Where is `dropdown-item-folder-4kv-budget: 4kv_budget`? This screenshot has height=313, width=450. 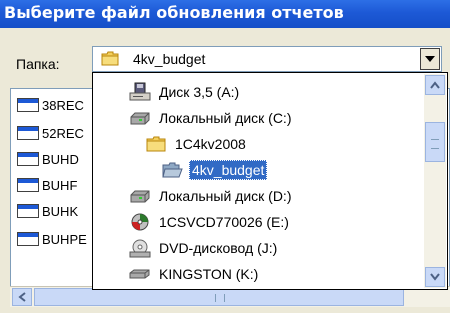
dropdown-item-folder-4kv-budget: 4kv_budget is located at coordinates (214, 170).